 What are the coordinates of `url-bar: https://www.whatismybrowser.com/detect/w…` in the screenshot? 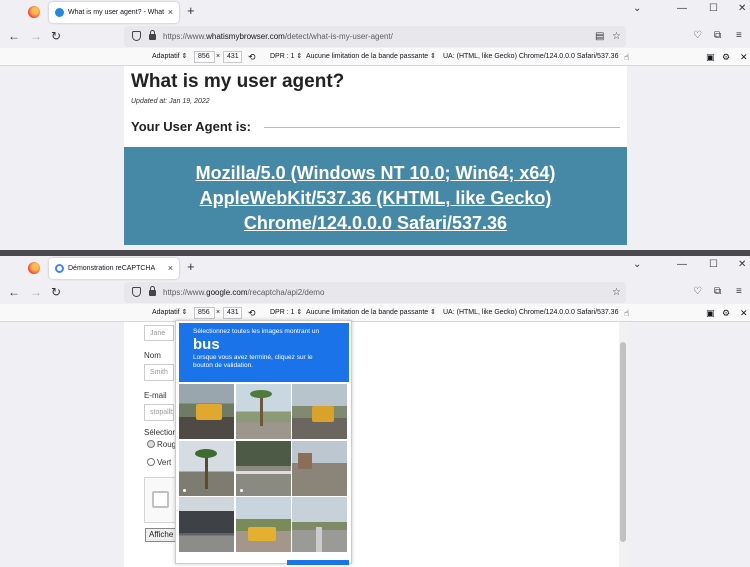 It's located at (375, 36).